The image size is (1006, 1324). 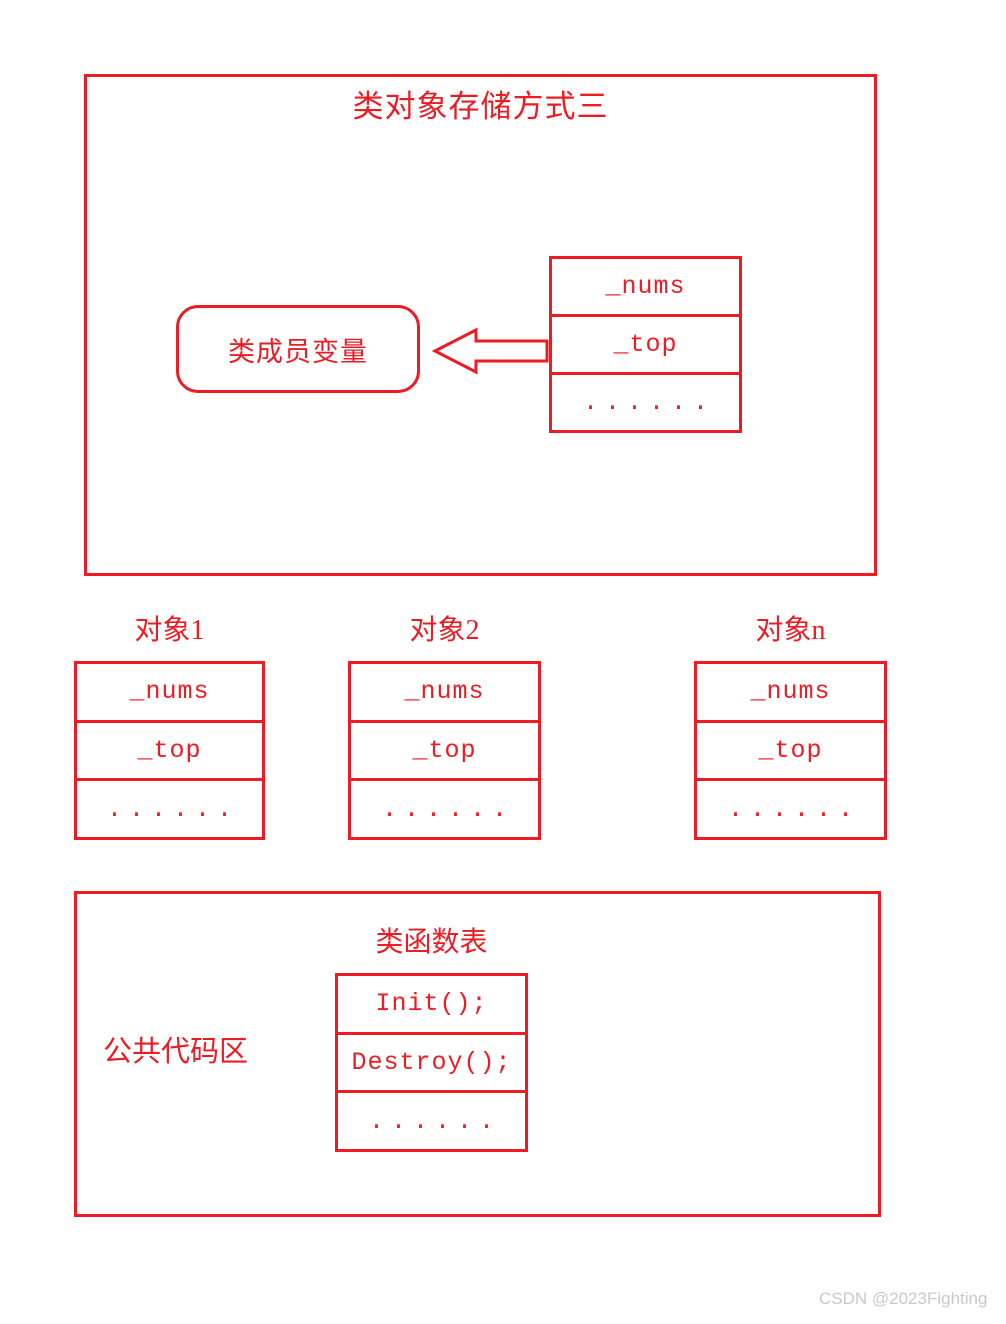 What do you see at coordinates (790, 630) in the screenshot?
I see `object-label-n: 对象n` at bounding box center [790, 630].